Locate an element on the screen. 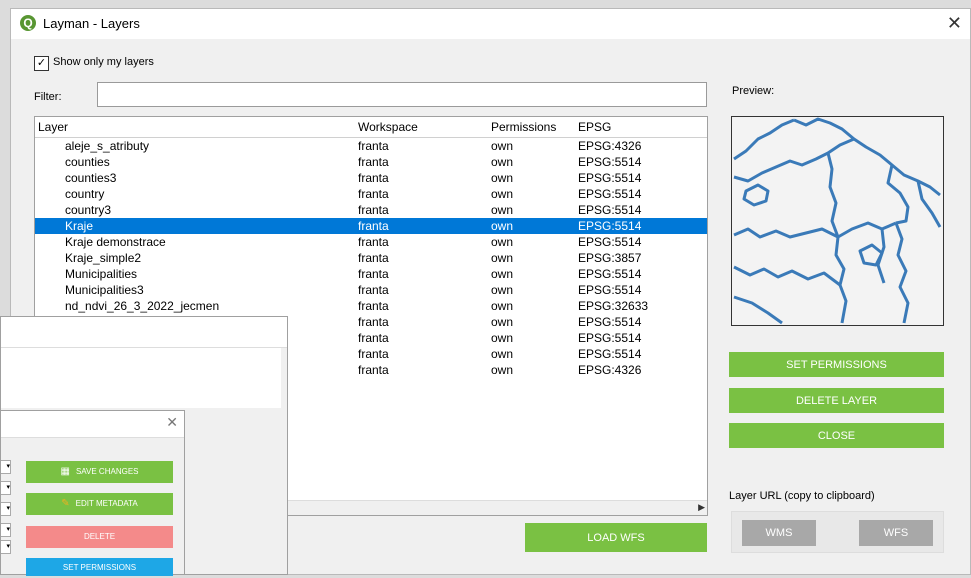 This screenshot has height=578, width=971. table-row: counties franta own EPSG:5514 is located at coordinates (371, 162).